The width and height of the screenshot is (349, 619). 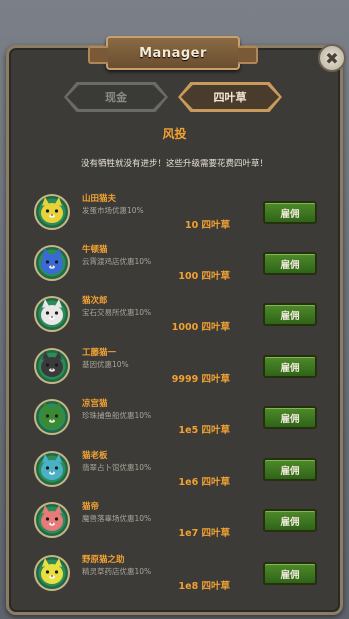 I want to click on tab-clover: 四叶草, so click(x=230, y=97).